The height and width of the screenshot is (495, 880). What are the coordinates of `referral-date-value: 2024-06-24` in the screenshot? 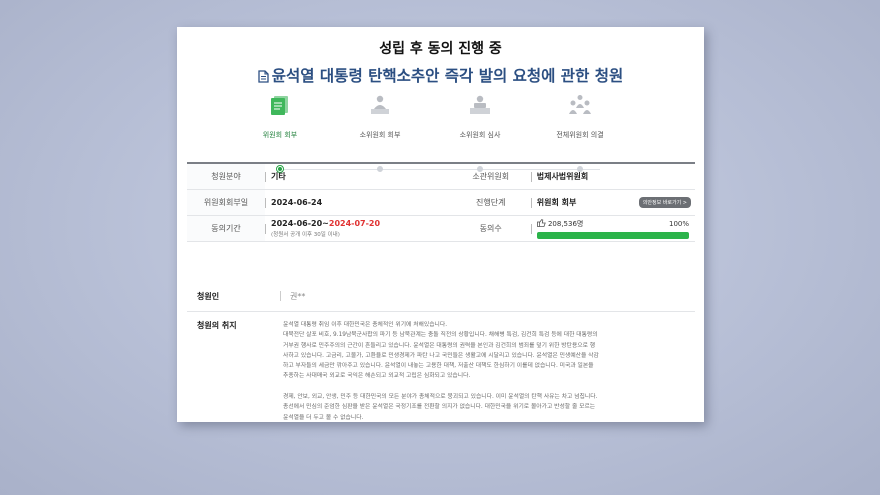 It's located at (358, 202).